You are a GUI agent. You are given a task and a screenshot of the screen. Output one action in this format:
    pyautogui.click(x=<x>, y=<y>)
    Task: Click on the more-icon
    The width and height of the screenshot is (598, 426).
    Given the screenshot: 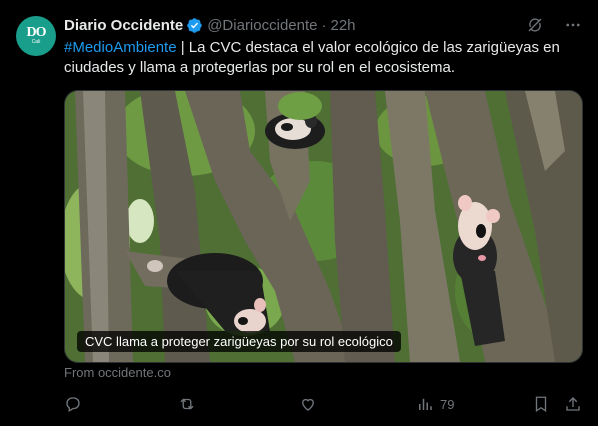 What is the action you would take?
    pyautogui.click(x=573, y=25)
    